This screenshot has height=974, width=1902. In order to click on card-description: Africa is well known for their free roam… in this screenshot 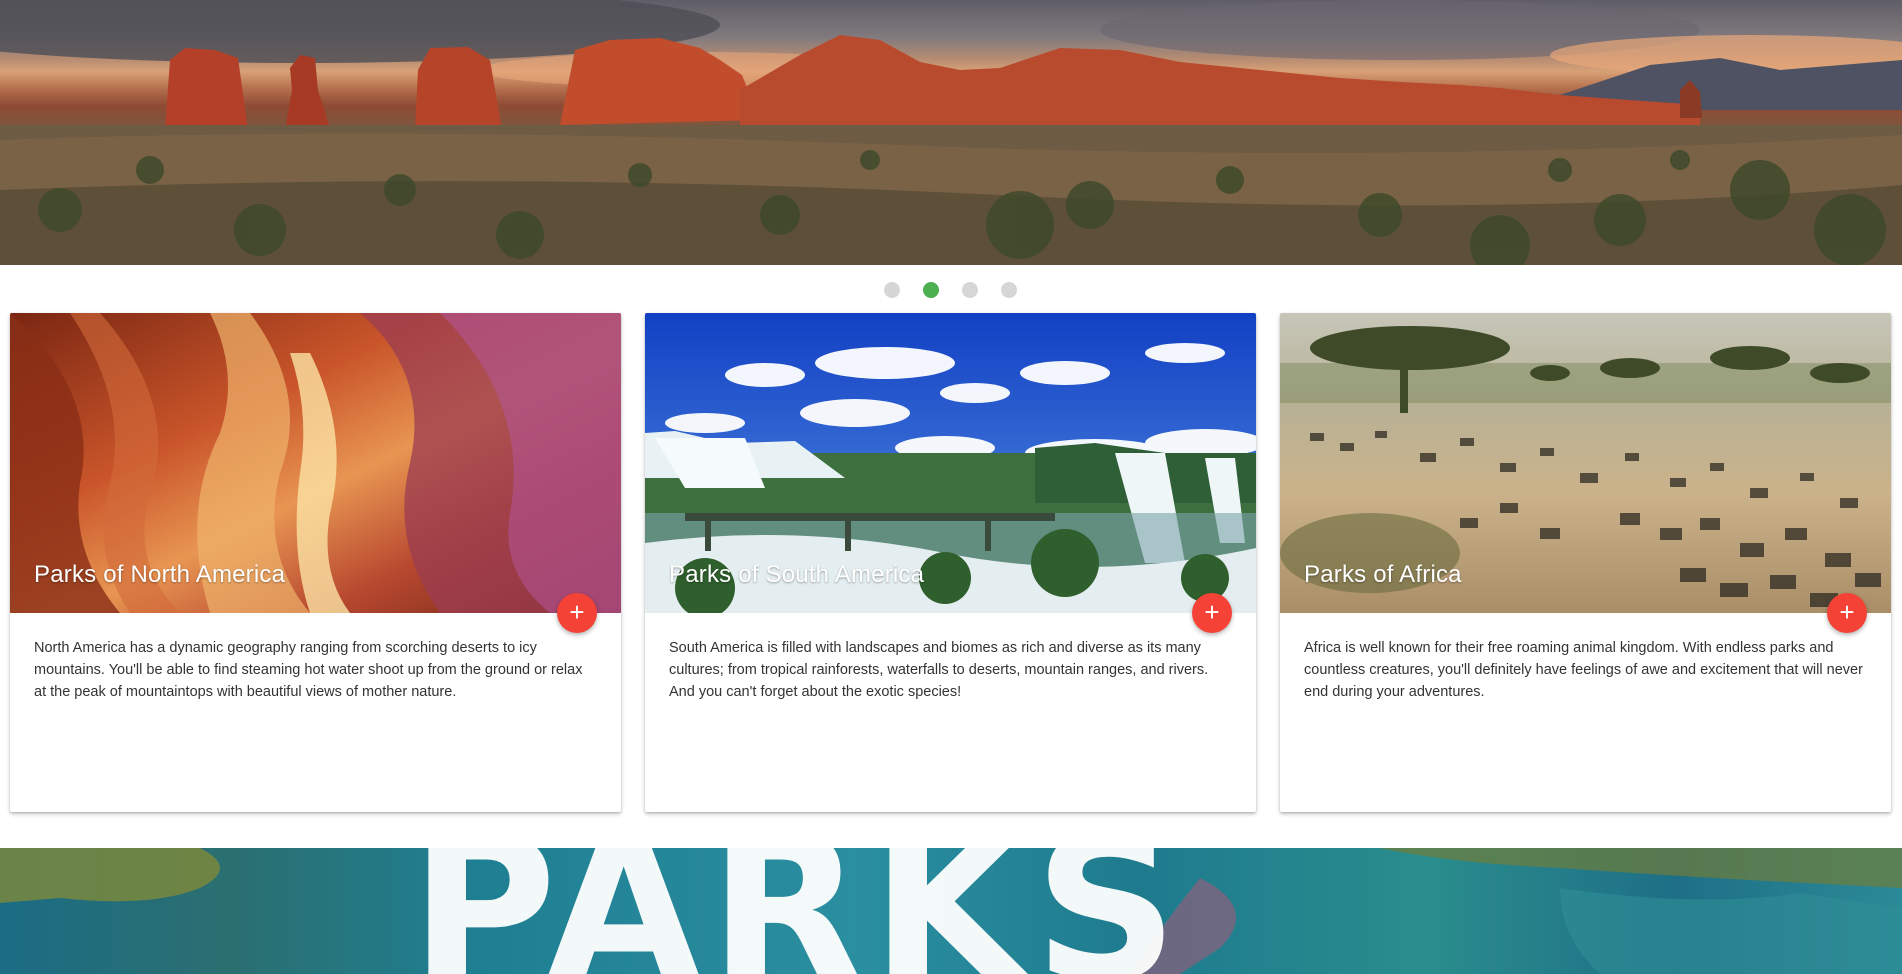, I will do `click(1583, 670)`.